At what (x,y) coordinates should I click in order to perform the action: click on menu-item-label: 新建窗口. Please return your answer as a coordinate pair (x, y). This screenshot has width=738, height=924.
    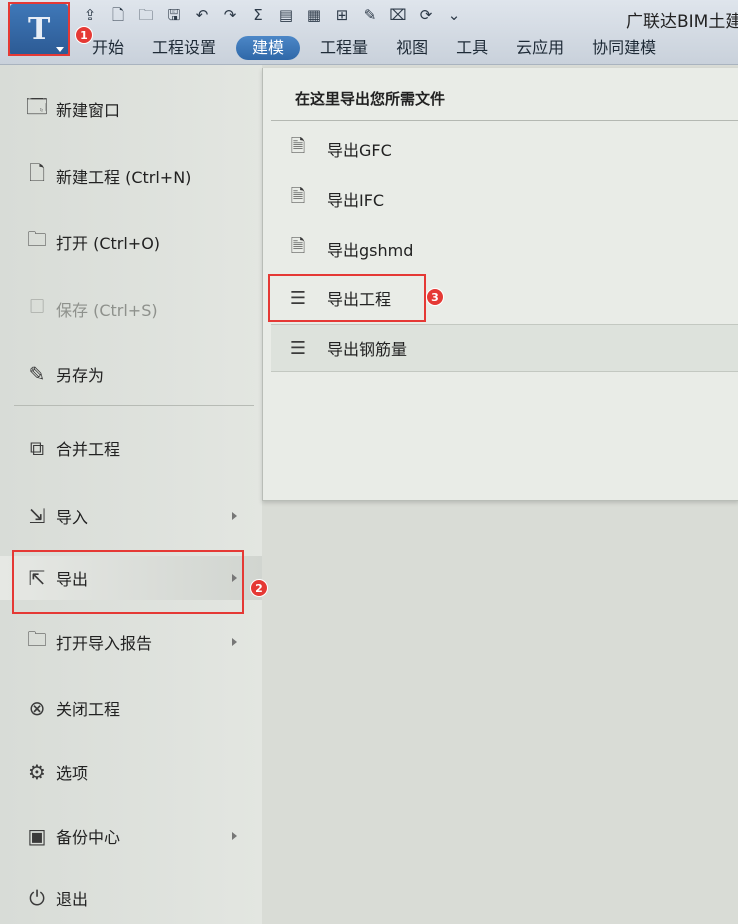
    Looking at the image, I should click on (88, 110).